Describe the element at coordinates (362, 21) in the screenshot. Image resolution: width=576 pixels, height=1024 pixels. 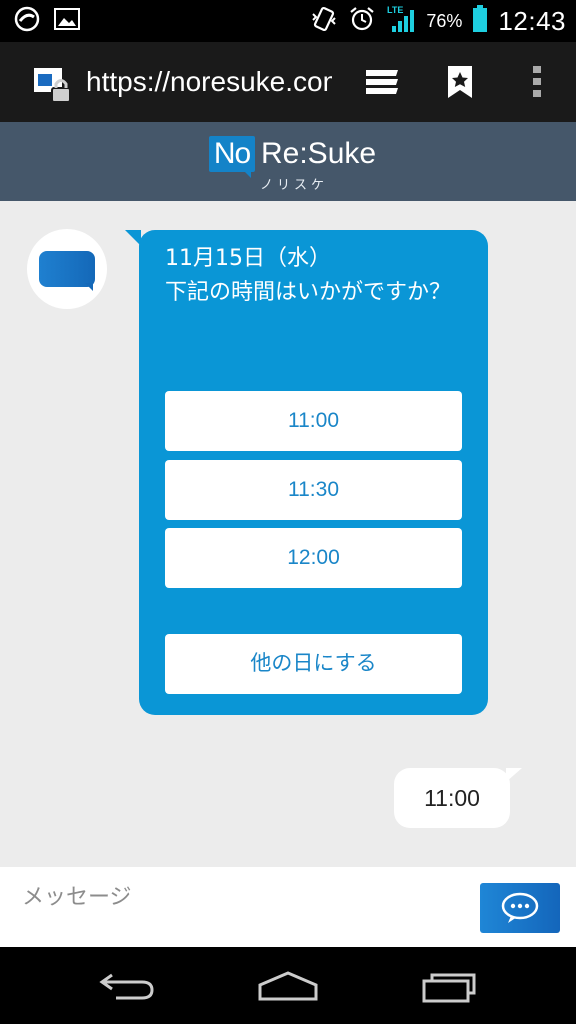
I see `alarm-icon` at that location.